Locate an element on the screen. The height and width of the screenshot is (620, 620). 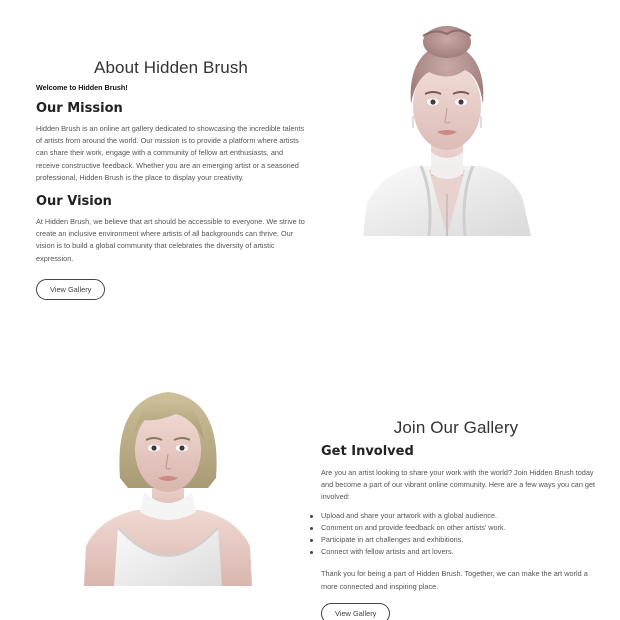
join-title: Join Our Gallery is located at coordinates (456, 427).